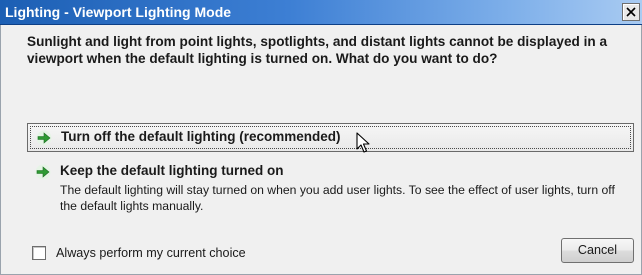 This screenshot has height=275, width=642. I want to click on option-title: Keep the default lighting turned on, so click(172, 170).